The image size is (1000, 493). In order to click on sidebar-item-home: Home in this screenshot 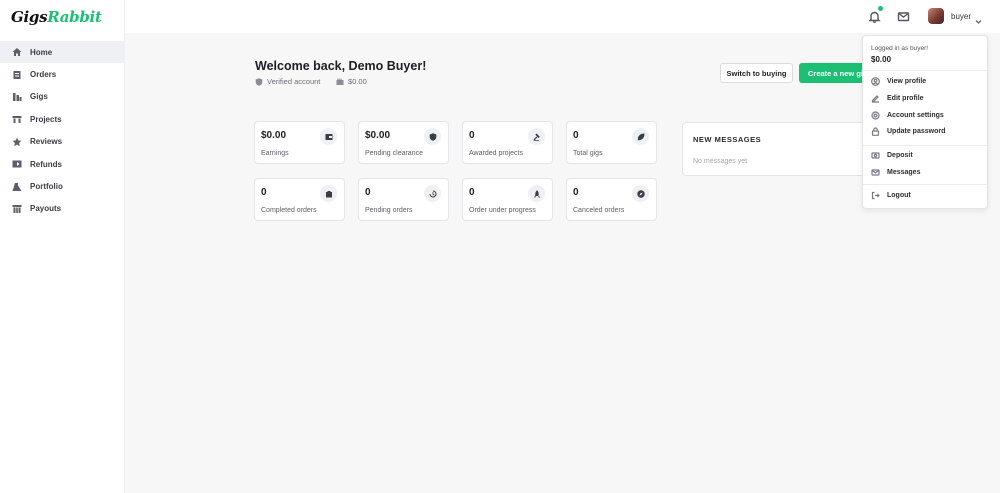, I will do `click(62, 52)`.